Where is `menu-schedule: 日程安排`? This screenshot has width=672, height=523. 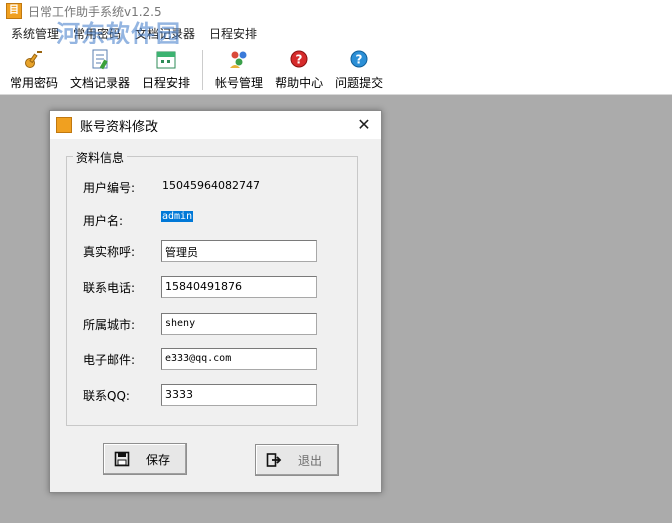
menu-schedule: 日程安排 is located at coordinates (233, 33).